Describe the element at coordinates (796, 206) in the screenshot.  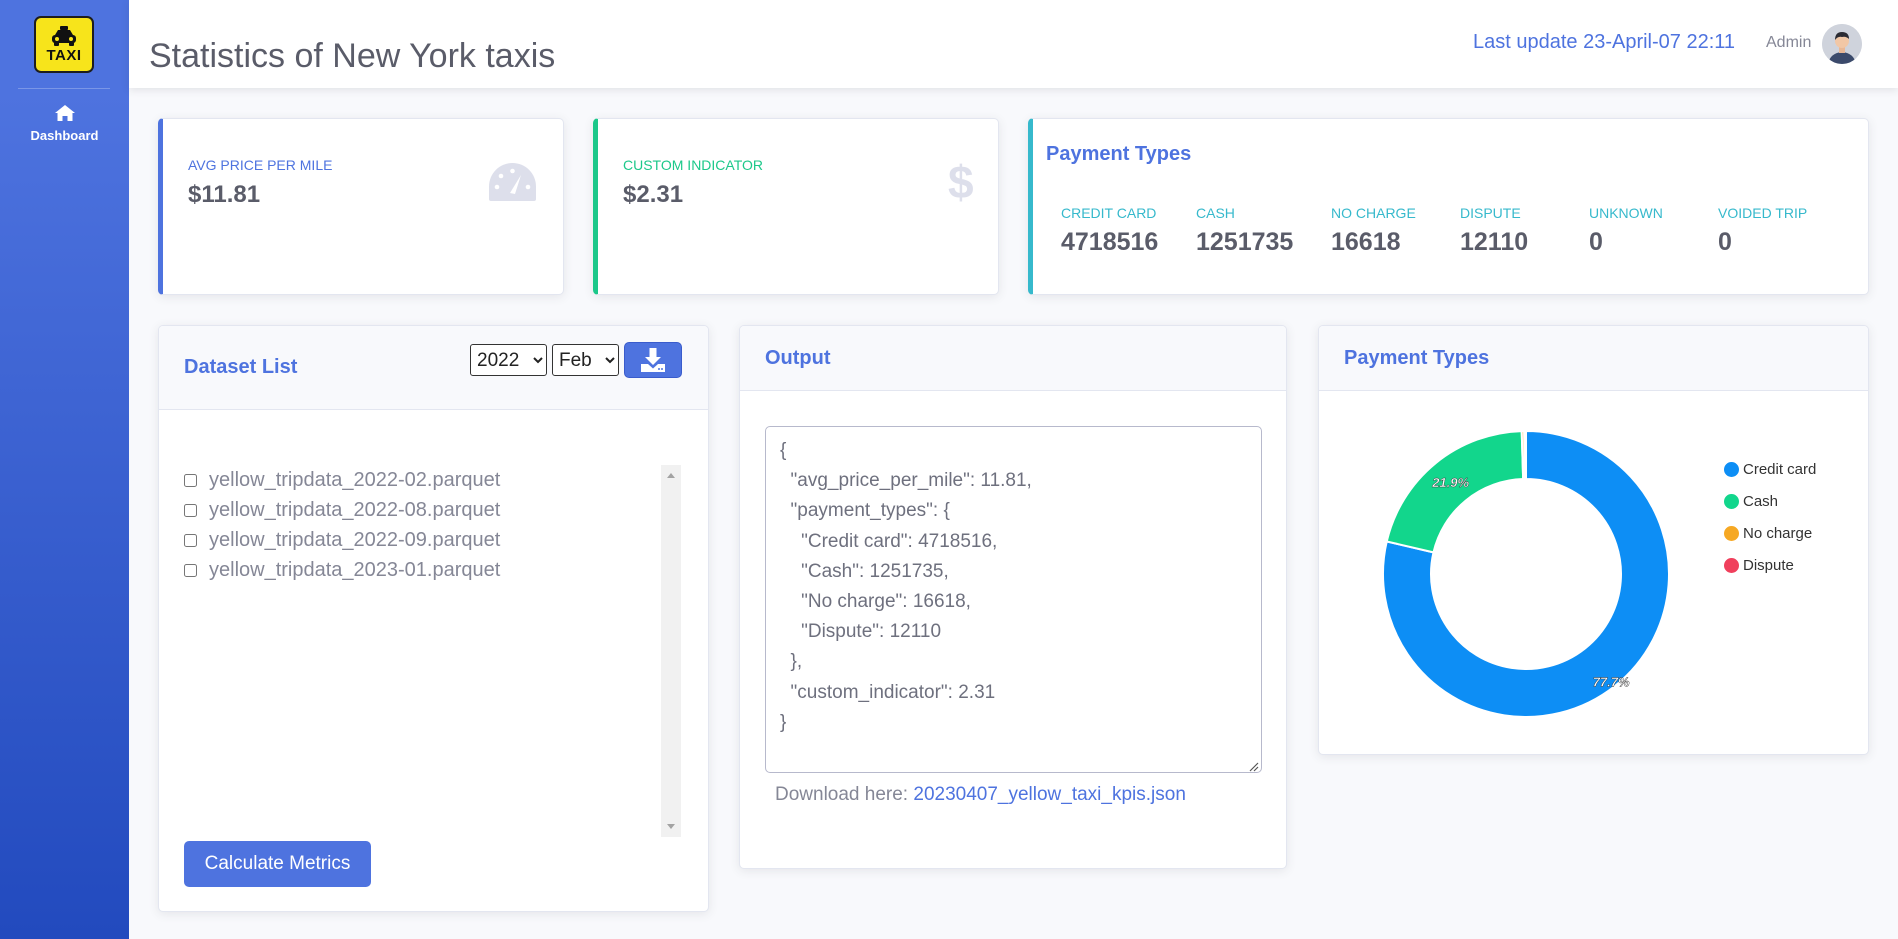
I see `custom-indicator-card: CUSTOM INDICATOR $2.31 $` at that location.